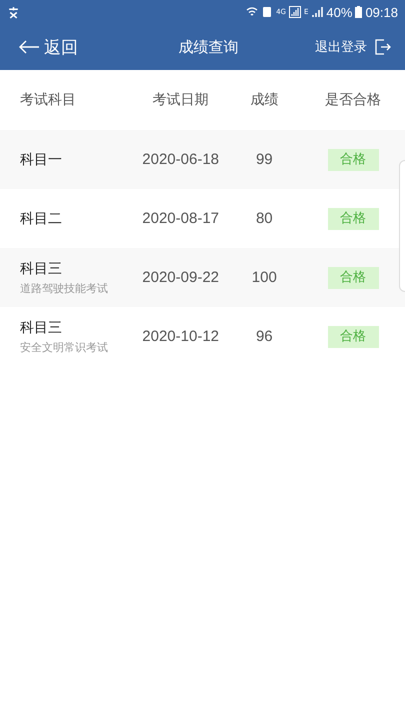 The width and height of the screenshot is (405, 720). Describe the element at coordinates (339, 12) in the screenshot. I see `battery-percent: 40%` at that location.